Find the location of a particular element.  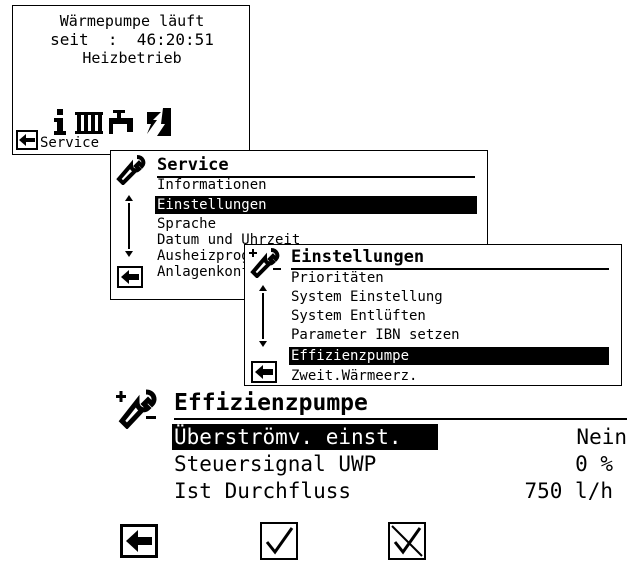

status-line-2: seit : 46:20:51 is located at coordinates (132, 39).